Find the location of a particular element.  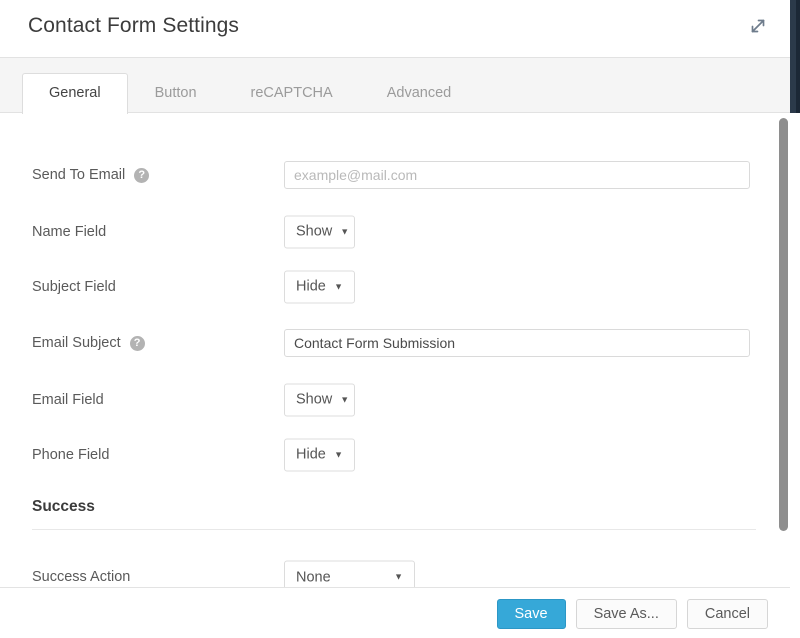

success-section: Success is located at coordinates (395, 514).